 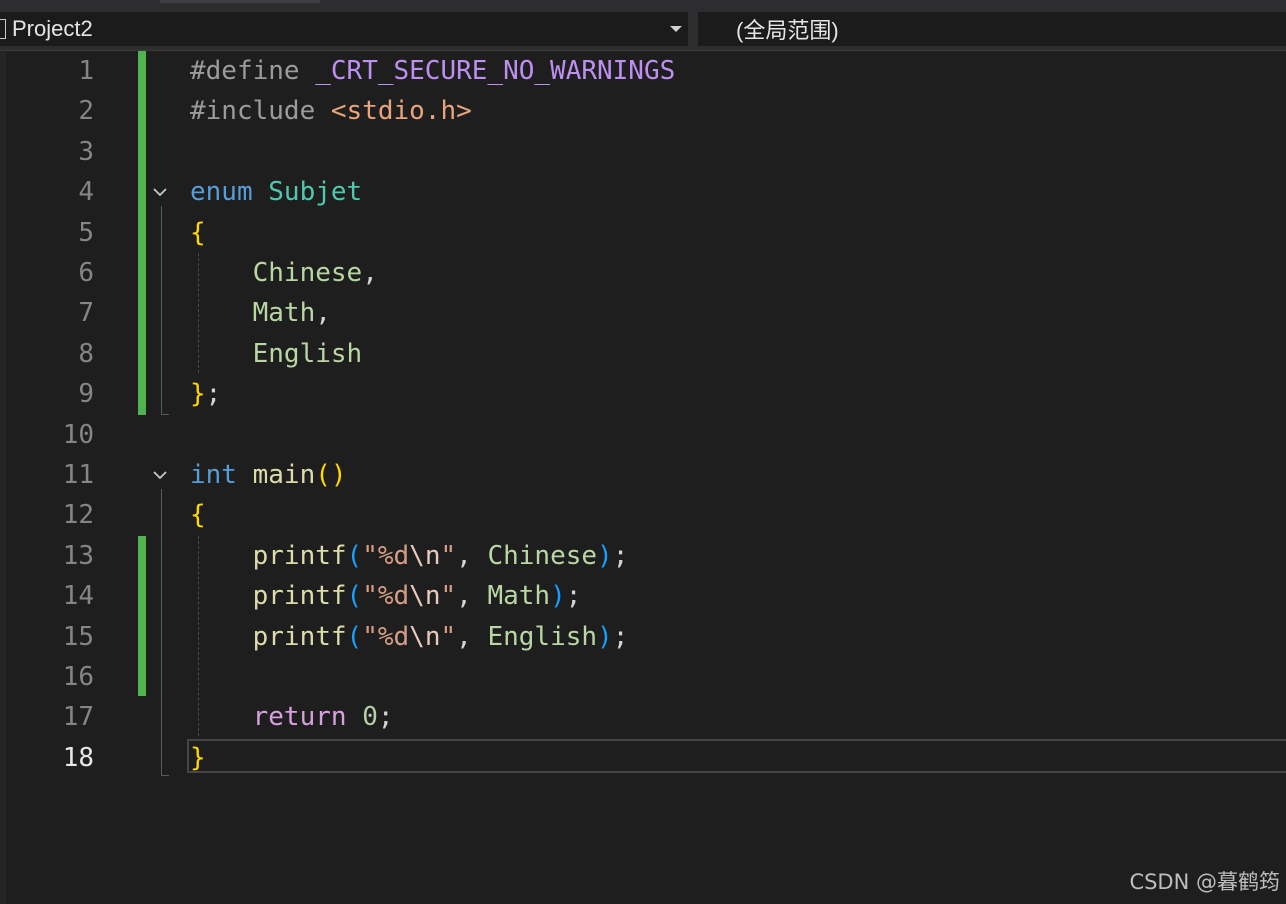 I want to click on code-line: 15 printf("%d\n", English);, so click(x=643, y=637).